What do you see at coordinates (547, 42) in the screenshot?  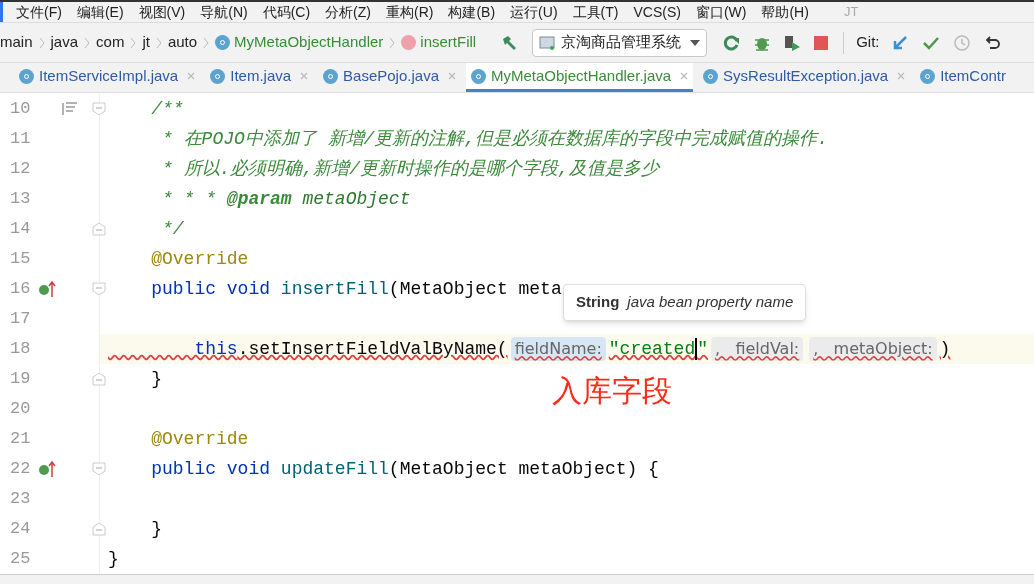 I see `window-icon` at bounding box center [547, 42].